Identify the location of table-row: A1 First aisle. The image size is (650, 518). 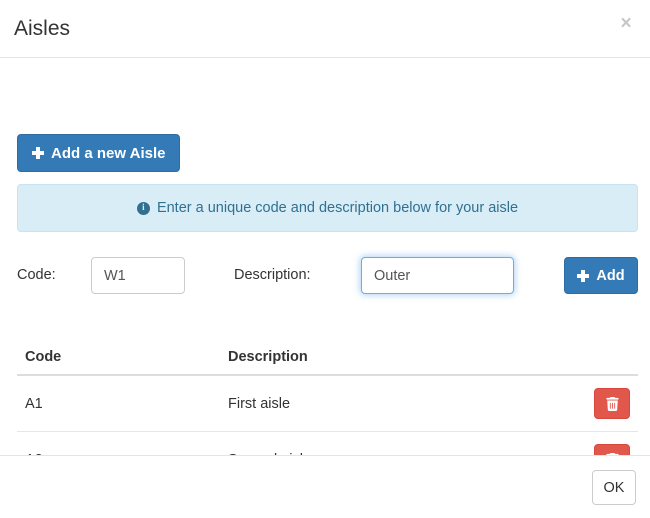
(327, 403).